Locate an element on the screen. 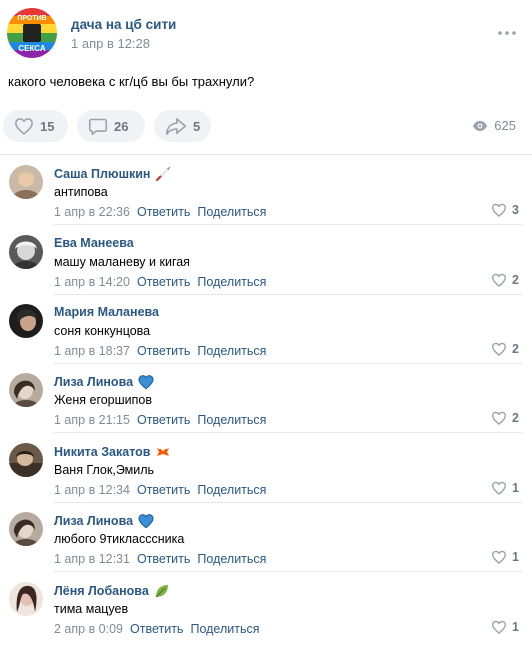 The image size is (532, 648). author-name: Никита Закатов is located at coordinates (102, 452).